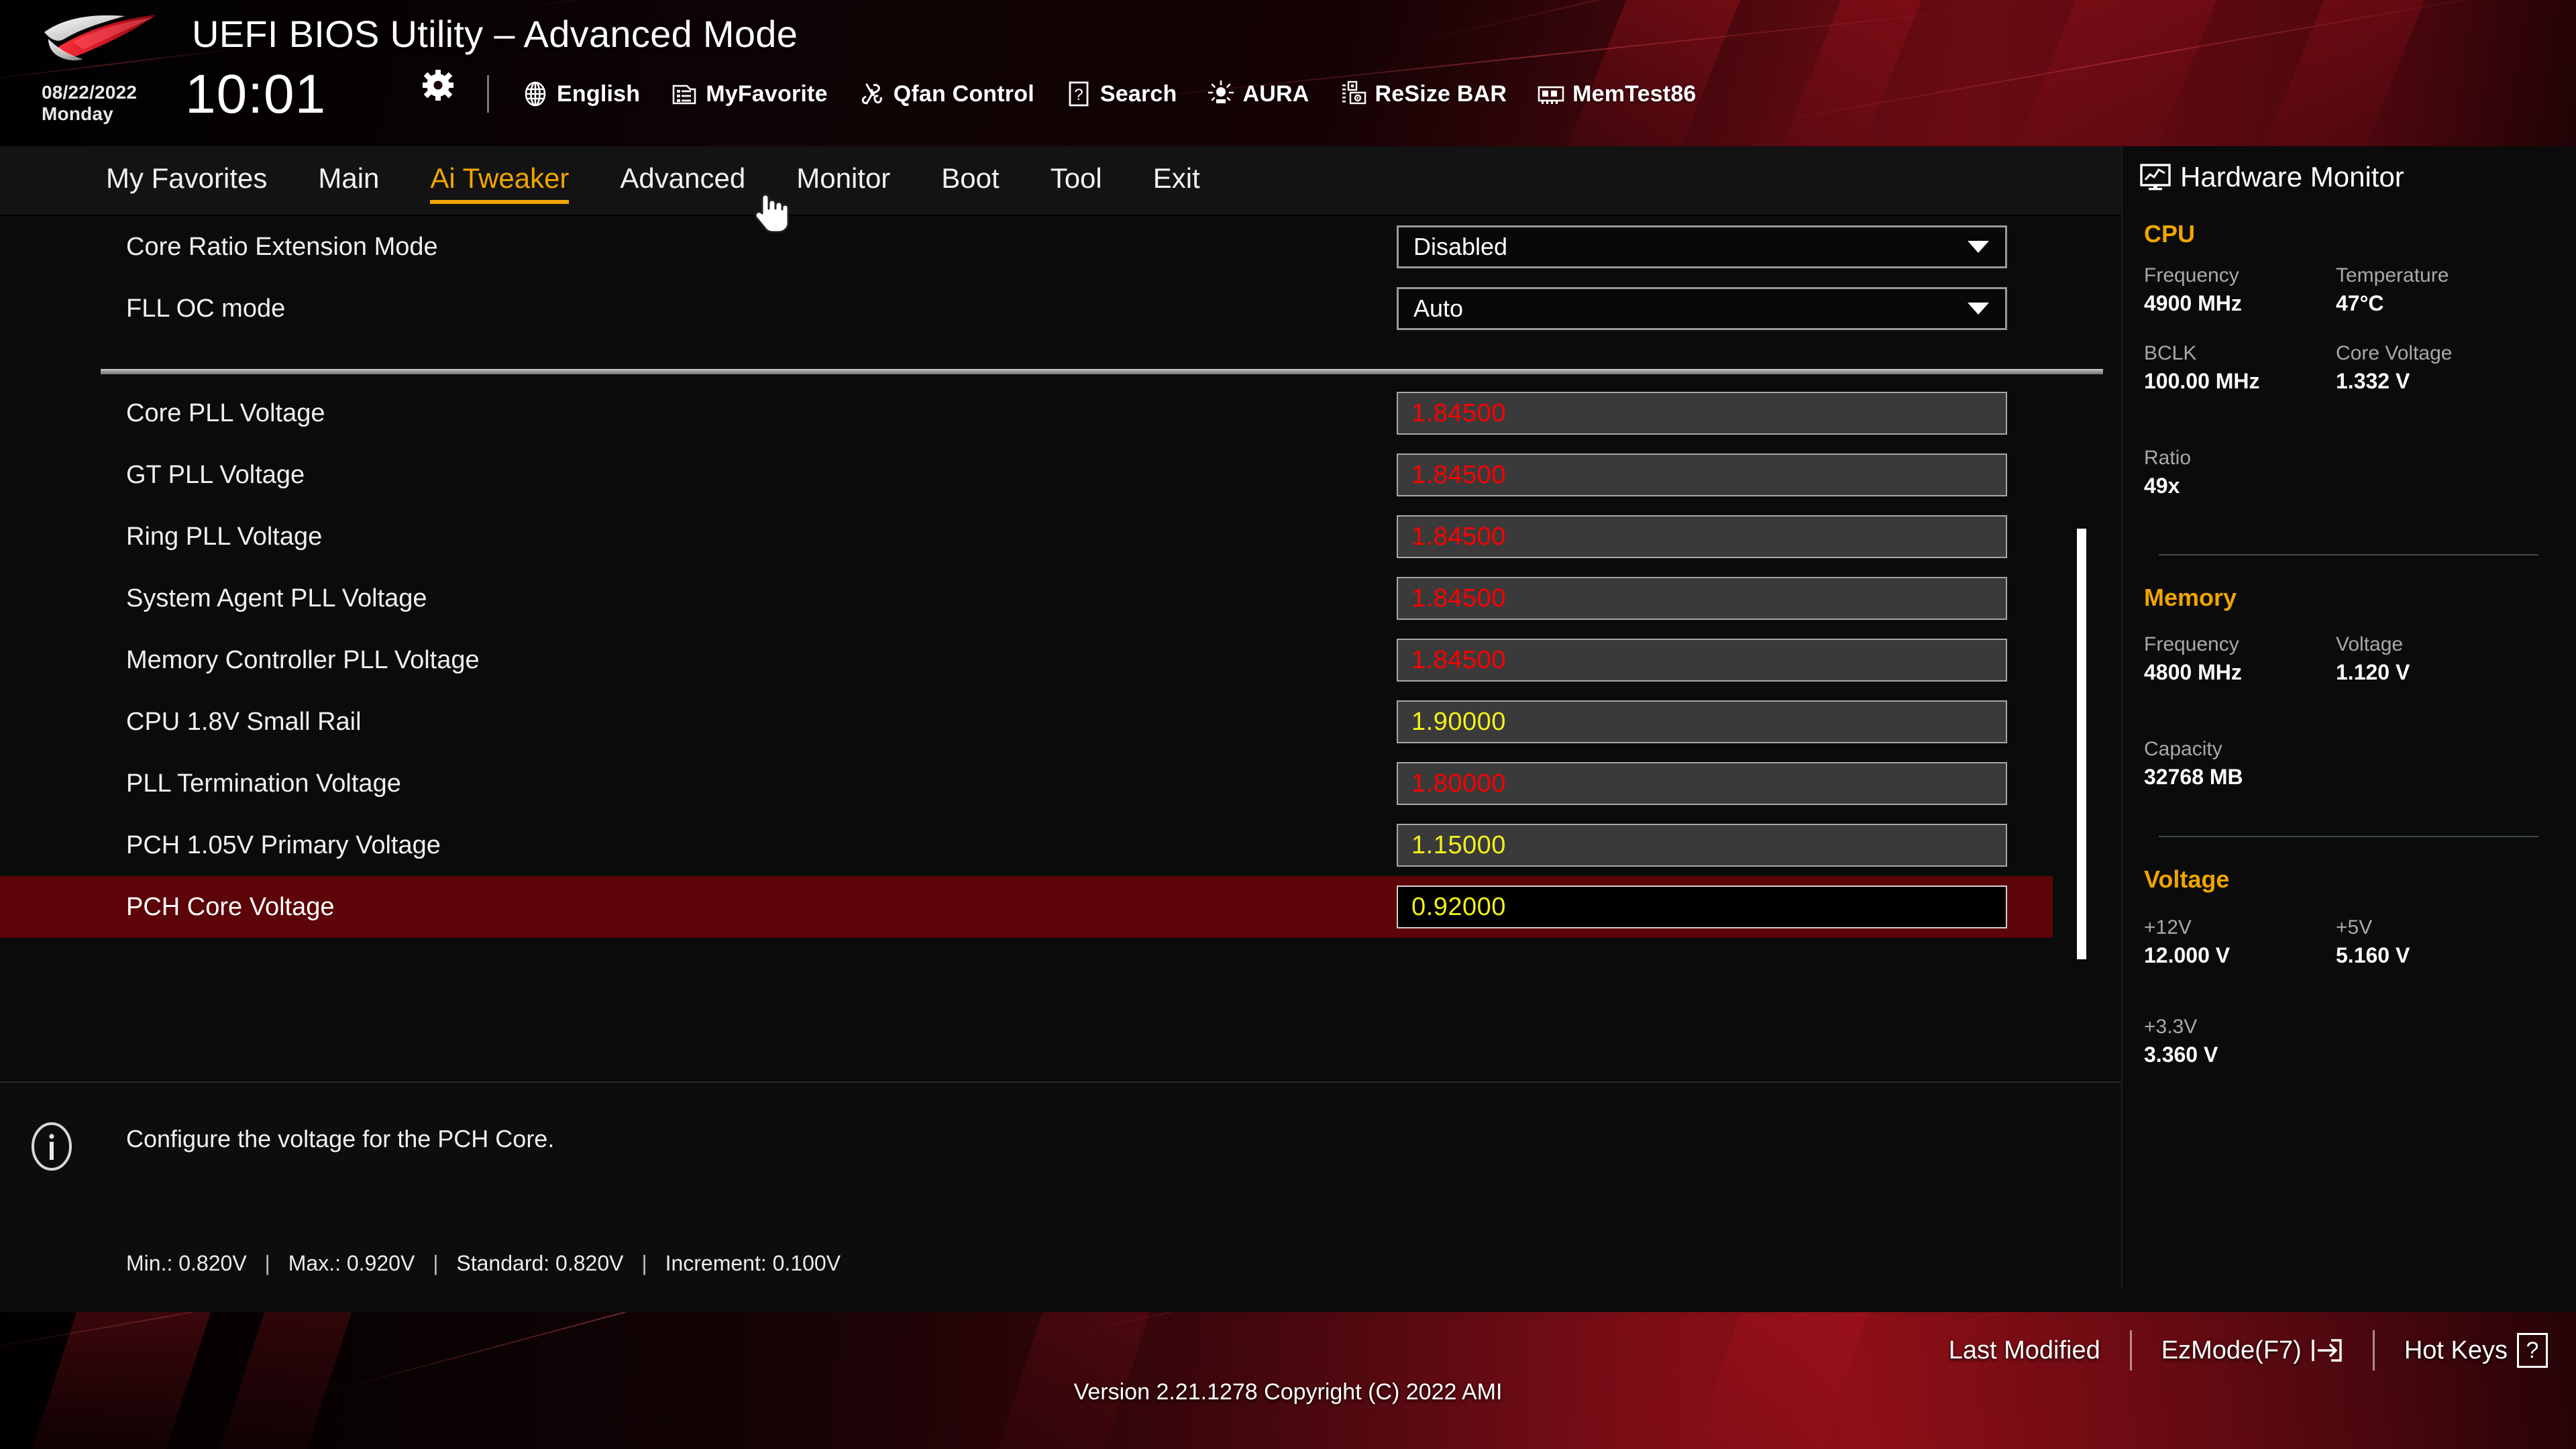  I want to click on tab-ai-tweaker: Ai Tweaker, so click(500, 183).